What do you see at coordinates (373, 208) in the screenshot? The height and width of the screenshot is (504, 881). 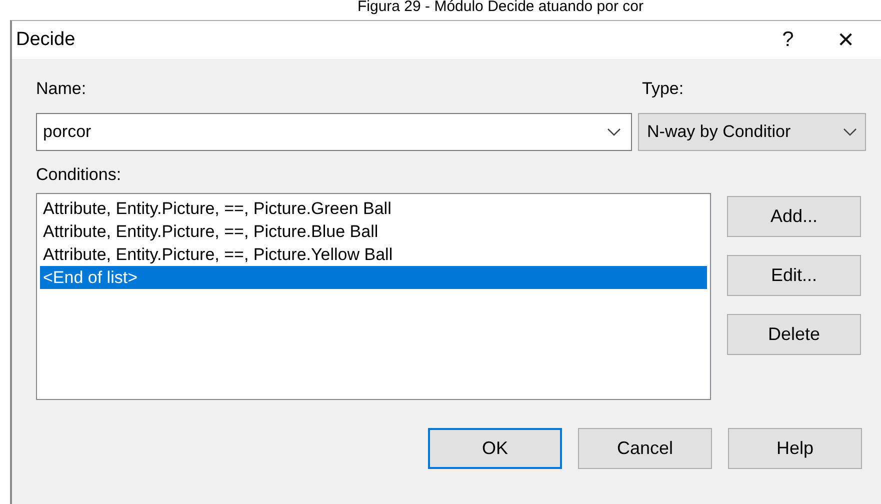 I see `list-item: Attribute, Entity.Picture, ==, Picture.Green Ball` at bounding box center [373, 208].